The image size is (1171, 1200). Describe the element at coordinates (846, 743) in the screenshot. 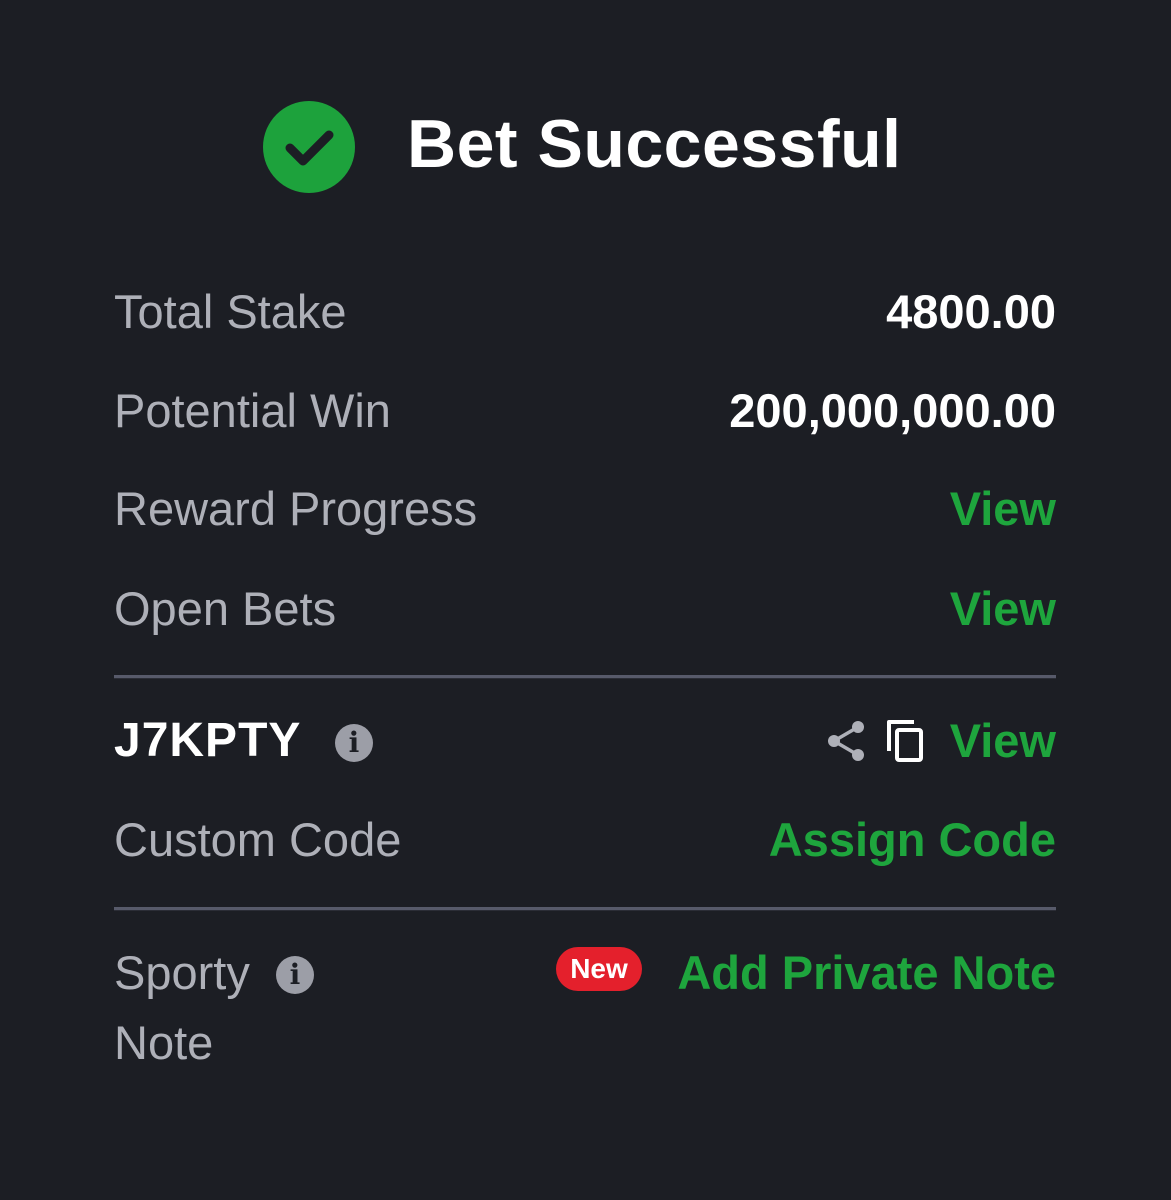

I see `share-icon` at that location.